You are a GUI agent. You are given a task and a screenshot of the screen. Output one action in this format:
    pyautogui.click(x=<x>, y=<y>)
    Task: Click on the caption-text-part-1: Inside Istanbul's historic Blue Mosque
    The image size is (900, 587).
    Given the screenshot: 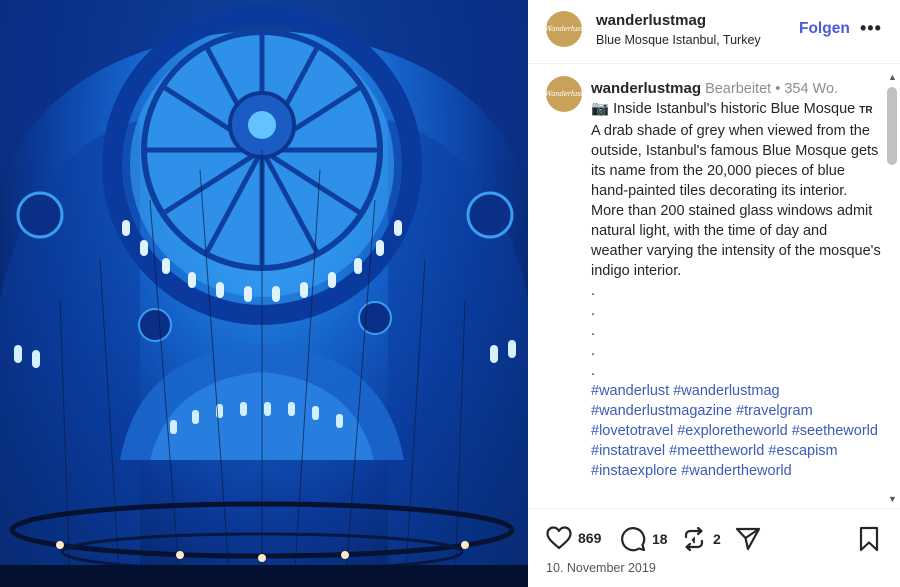 What is the action you would take?
    pyautogui.click(x=734, y=109)
    